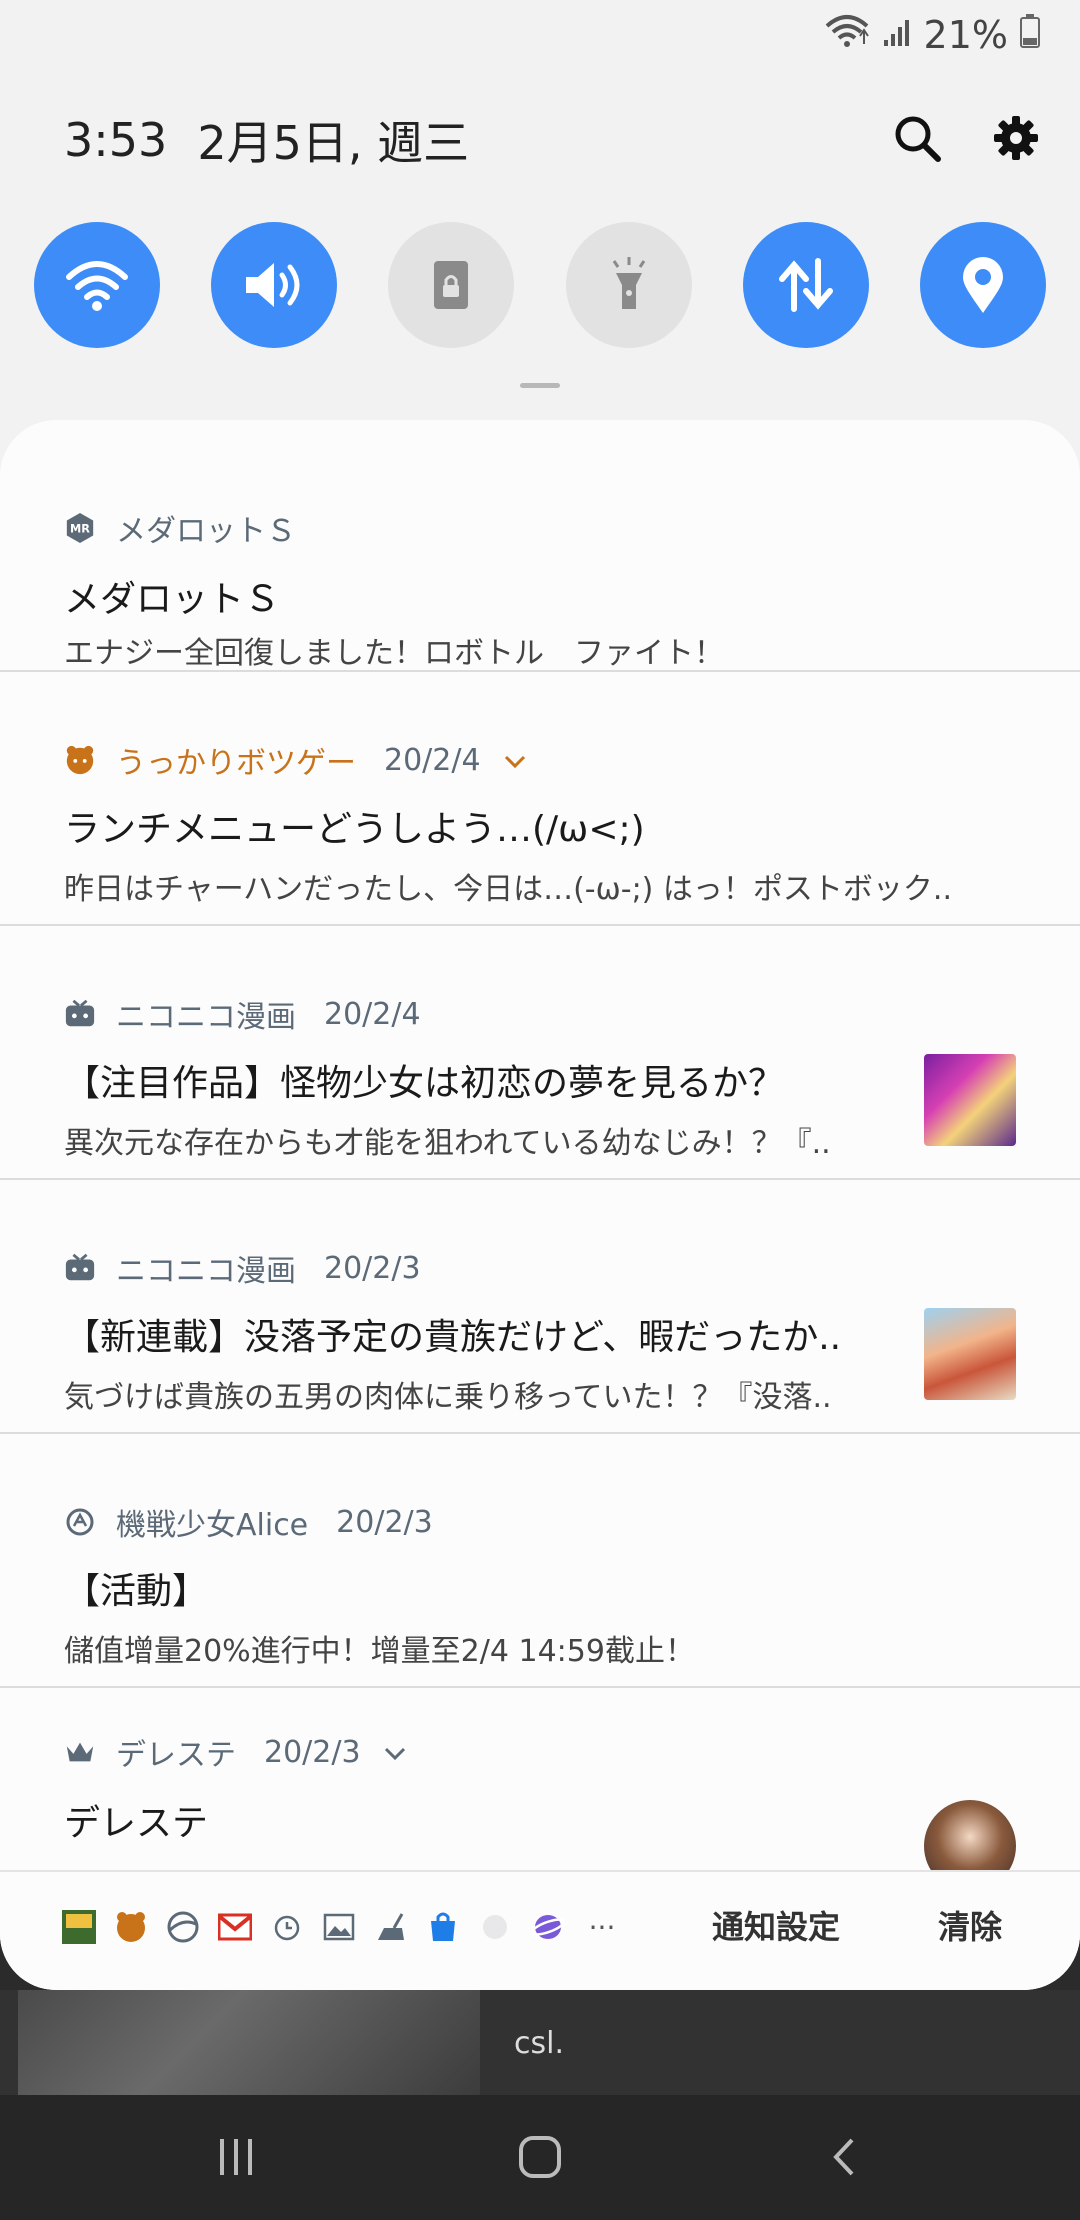 This screenshot has width=1080, height=2220. I want to click on location-toggle, so click(982, 285).